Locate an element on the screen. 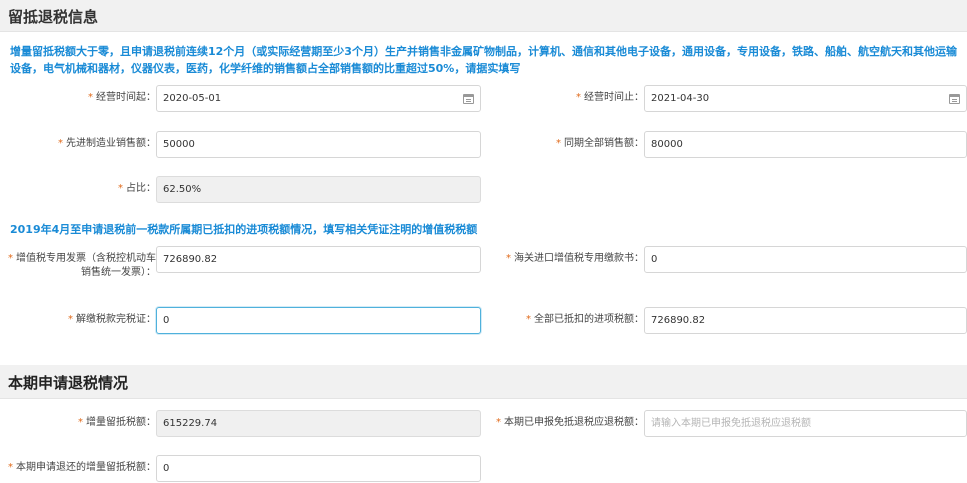 The image size is (967, 483). customs-input: 0 is located at coordinates (805, 259).